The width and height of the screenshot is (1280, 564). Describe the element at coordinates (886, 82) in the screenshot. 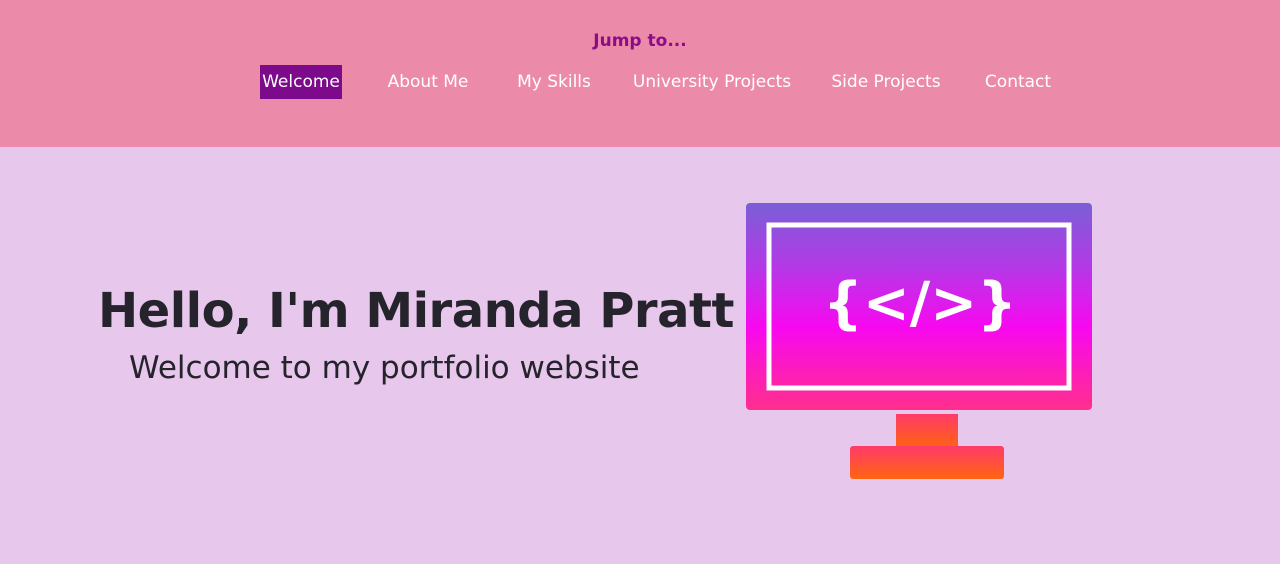

I see `nav-link-side-projects: Side Projects` at that location.